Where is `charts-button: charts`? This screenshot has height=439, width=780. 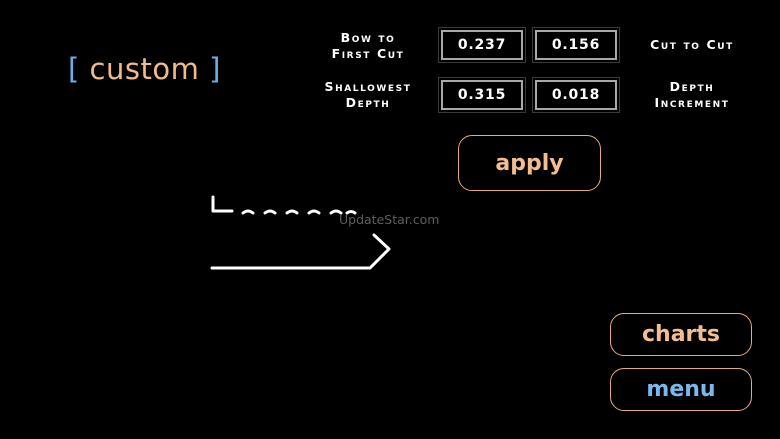 charts-button: charts is located at coordinates (681, 334).